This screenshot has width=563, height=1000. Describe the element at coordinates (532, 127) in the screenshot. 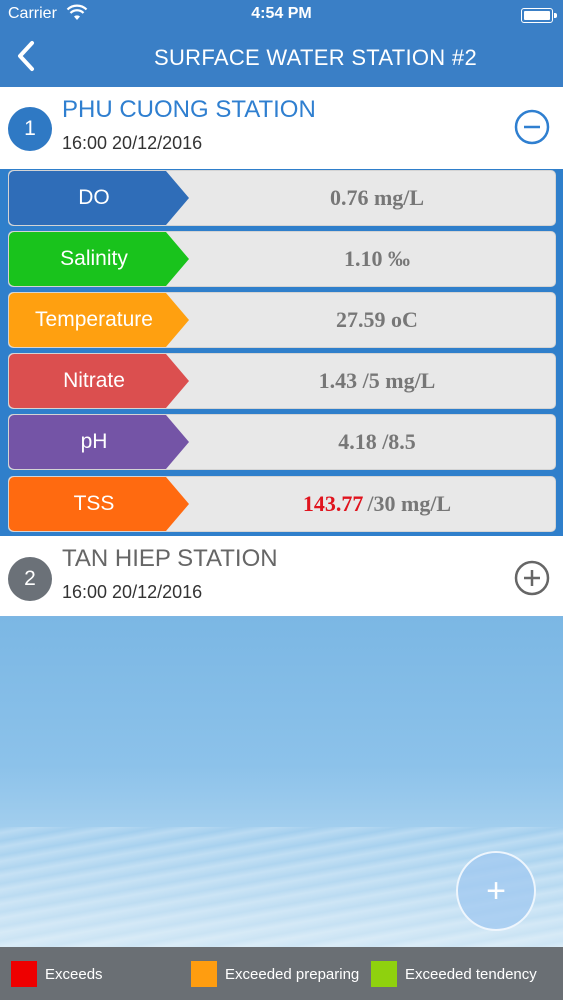

I see `collapse-minus-circle-icon` at that location.